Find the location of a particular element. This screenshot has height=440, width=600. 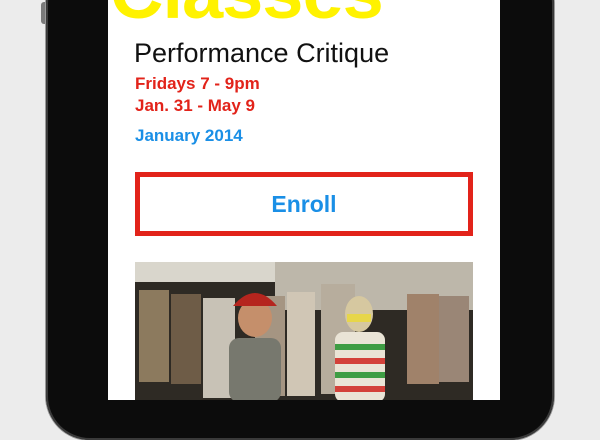

class-term: January 2014 is located at coordinates (189, 135).